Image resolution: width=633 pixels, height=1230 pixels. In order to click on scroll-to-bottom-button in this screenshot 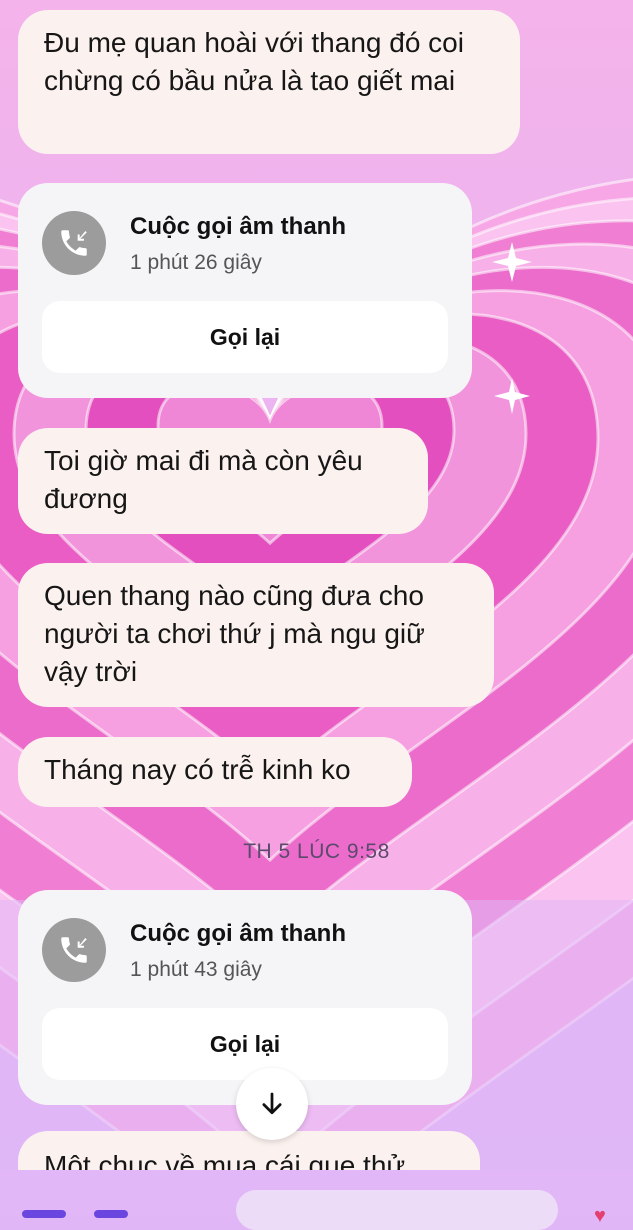, I will do `click(272, 1104)`.